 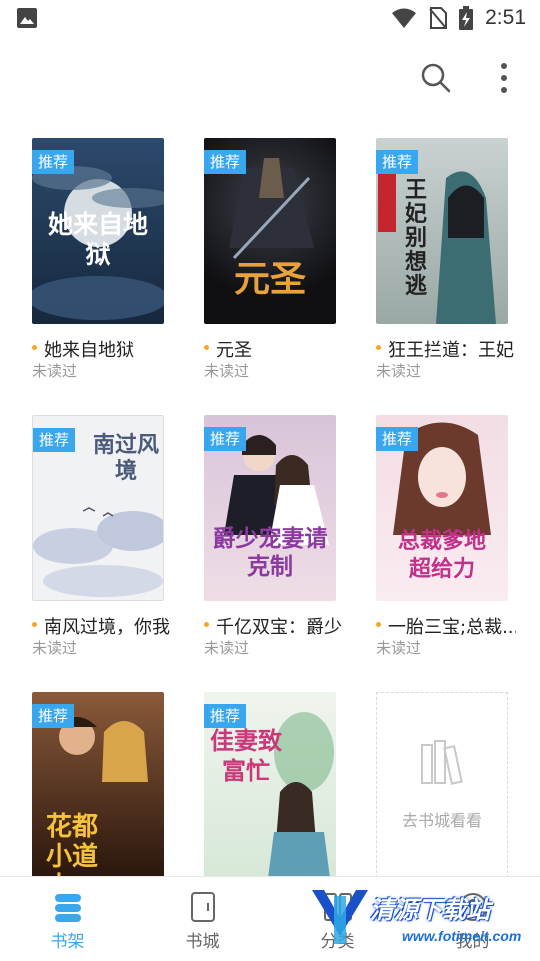 I want to click on battery-charging-icon, so click(x=466, y=18).